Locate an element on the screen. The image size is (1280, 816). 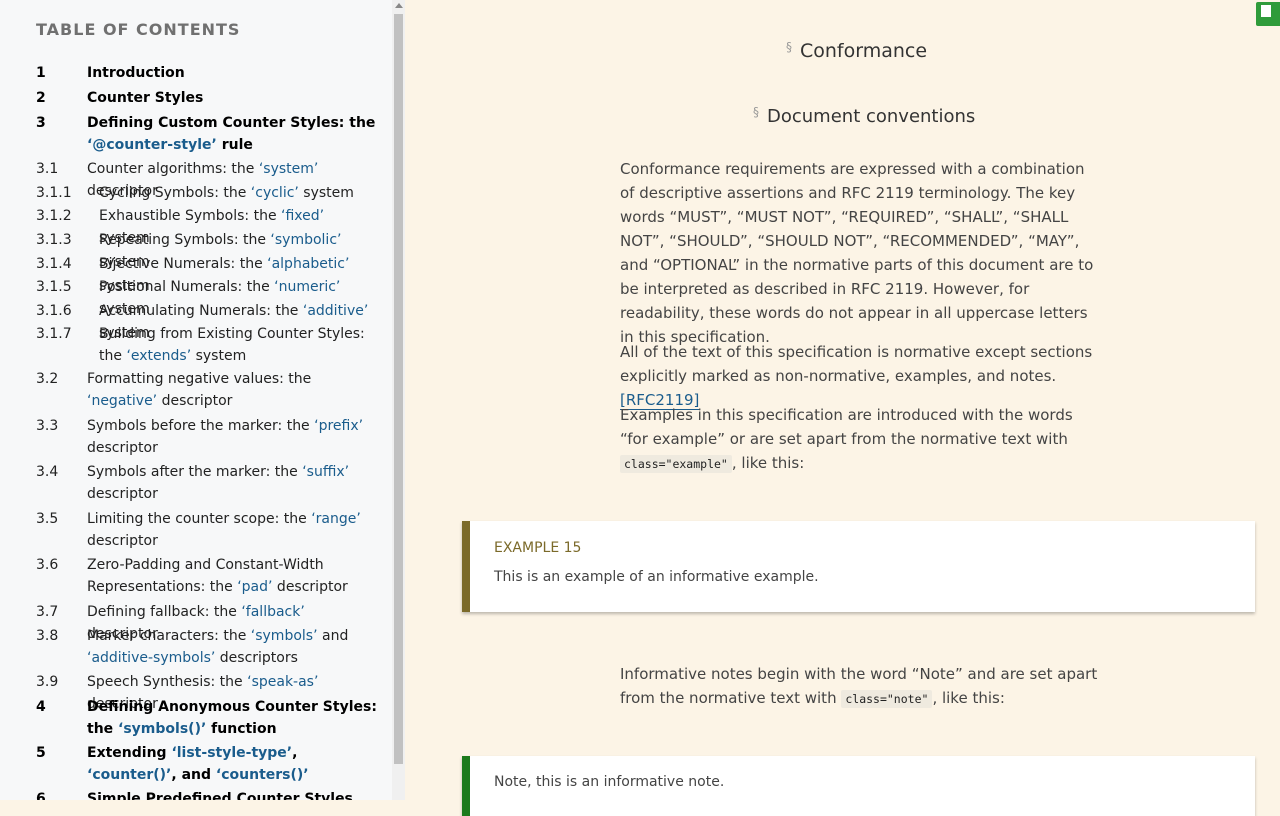
toc-item-number: 6 is located at coordinates (41, 795).